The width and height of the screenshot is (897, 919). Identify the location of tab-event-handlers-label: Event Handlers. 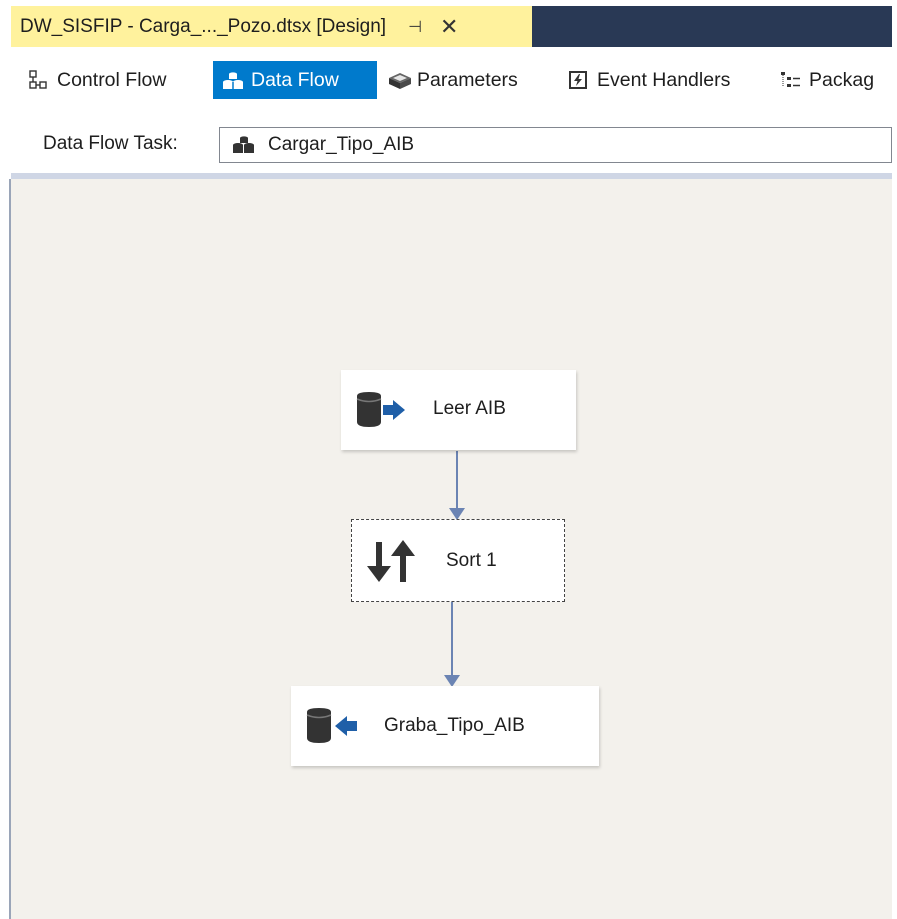
(664, 79).